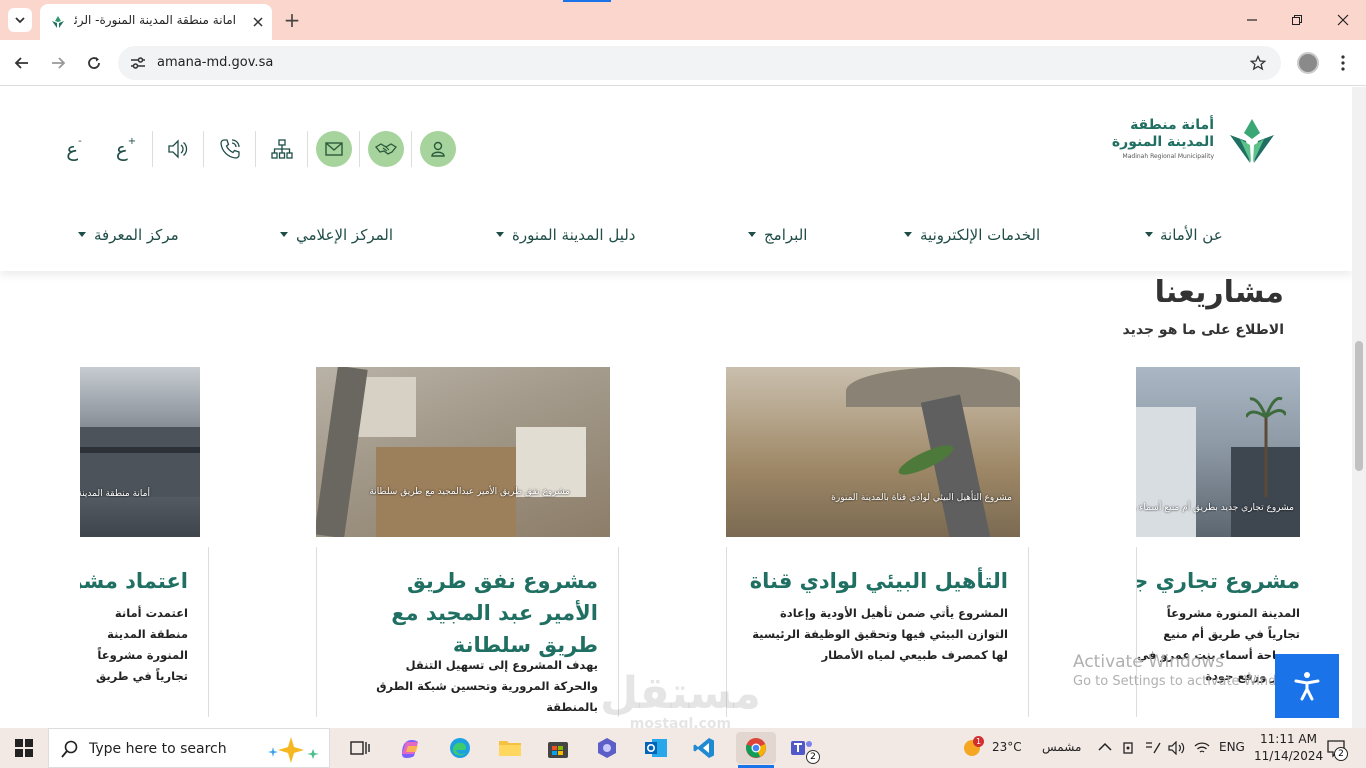  Describe the element at coordinates (24, 748) in the screenshot. I see `start-button` at that location.